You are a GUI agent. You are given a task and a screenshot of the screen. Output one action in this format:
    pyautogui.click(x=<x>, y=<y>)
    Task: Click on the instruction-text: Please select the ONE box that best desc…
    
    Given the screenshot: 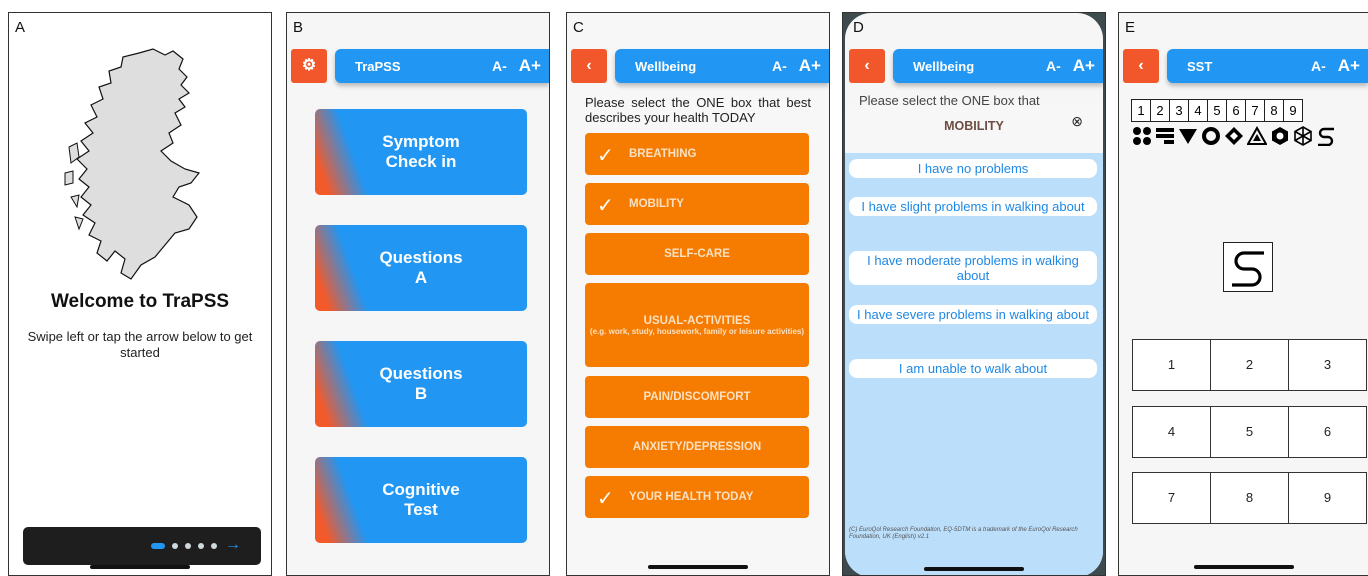 What is the action you would take?
    pyautogui.click(x=698, y=110)
    